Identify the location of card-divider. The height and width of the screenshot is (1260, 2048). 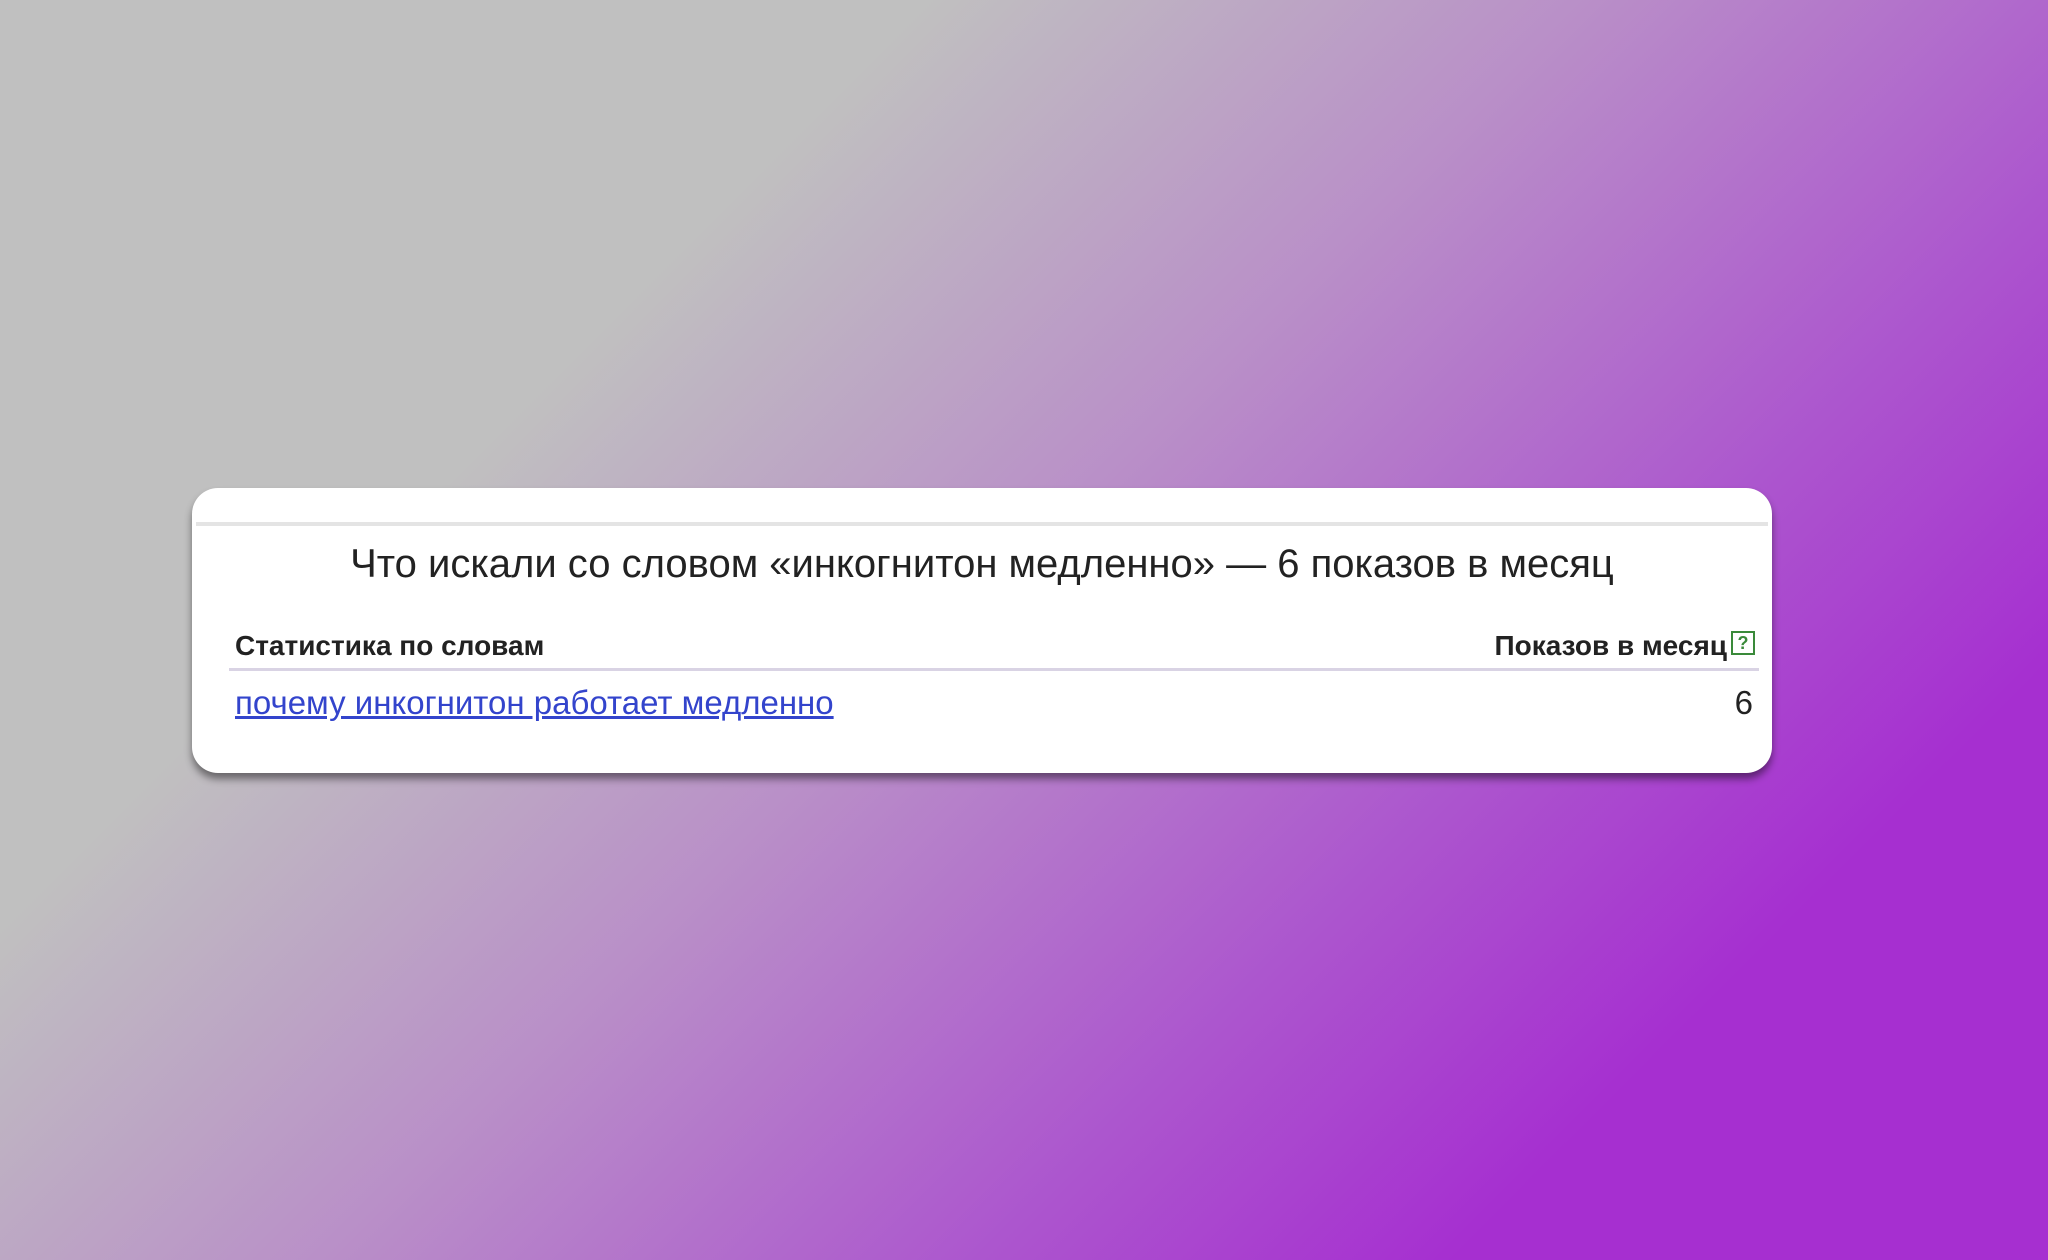
(982, 524).